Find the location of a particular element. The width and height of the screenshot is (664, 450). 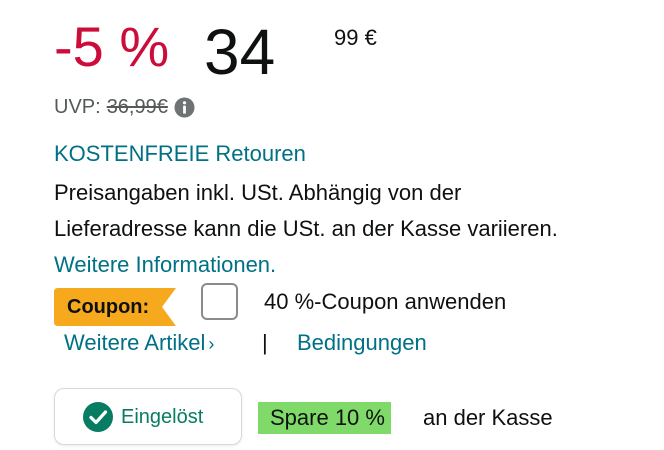

conditions-link: Bedingungen is located at coordinates (362, 343).